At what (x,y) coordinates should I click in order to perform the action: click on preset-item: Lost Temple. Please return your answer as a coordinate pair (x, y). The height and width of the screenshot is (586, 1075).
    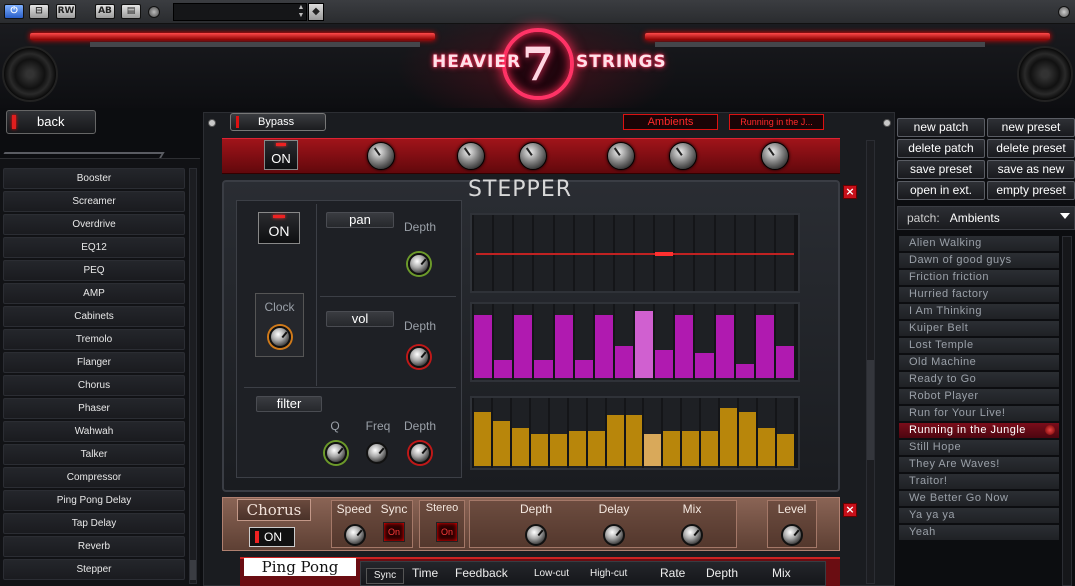
    Looking at the image, I should click on (979, 345).